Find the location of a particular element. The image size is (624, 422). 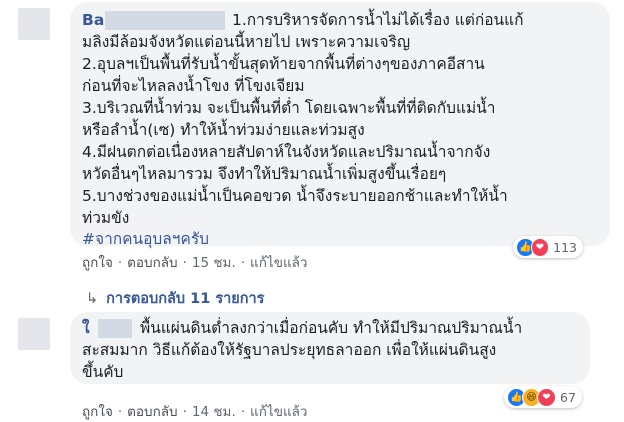

comment-actions: ถูกใจ · ตอบกลับ · 14 ชม. · แก้ไขแล้ว is located at coordinates (195, 412).